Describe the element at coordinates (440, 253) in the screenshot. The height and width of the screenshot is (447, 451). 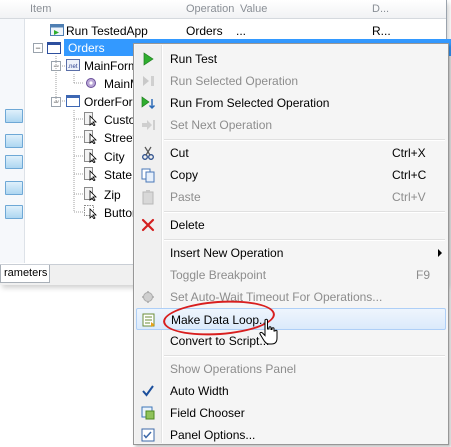
I see `submenu-arrow-icon` at that location.